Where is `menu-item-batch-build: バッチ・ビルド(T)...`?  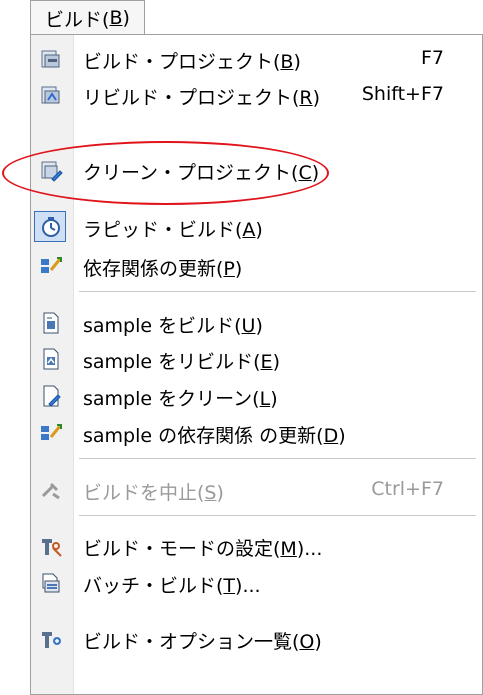 menu-item-batch-build: バッチ・ビルド(T)... is located at coordinates (256, 583).